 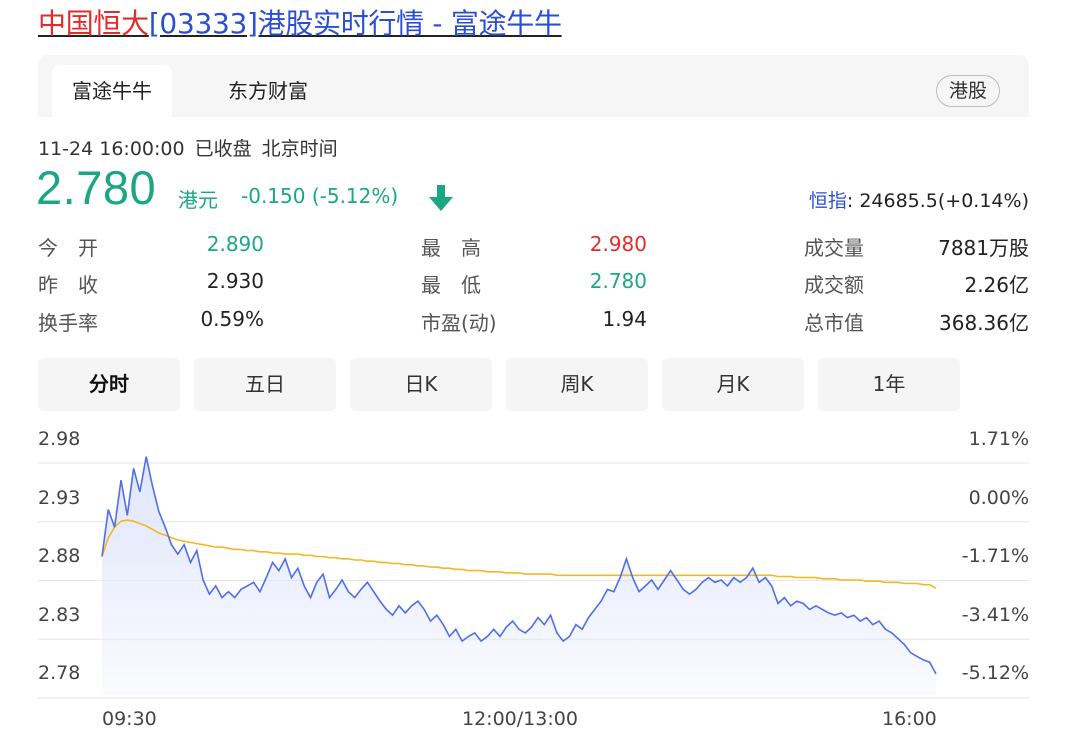 What do you see at coordinates (129, 719) in the screenshot?
I see `x-axis-label: 09:30` at bounding box center [129, 719].